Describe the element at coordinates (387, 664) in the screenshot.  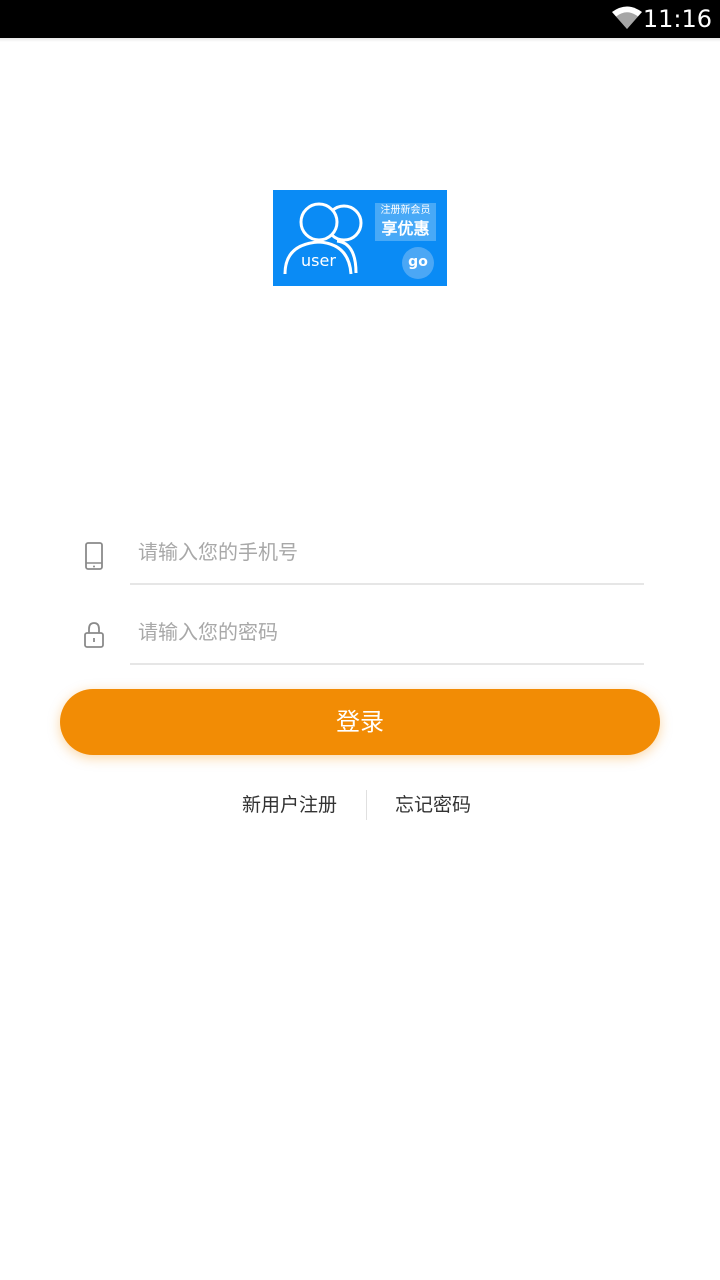
I see `password-underline` at that location.